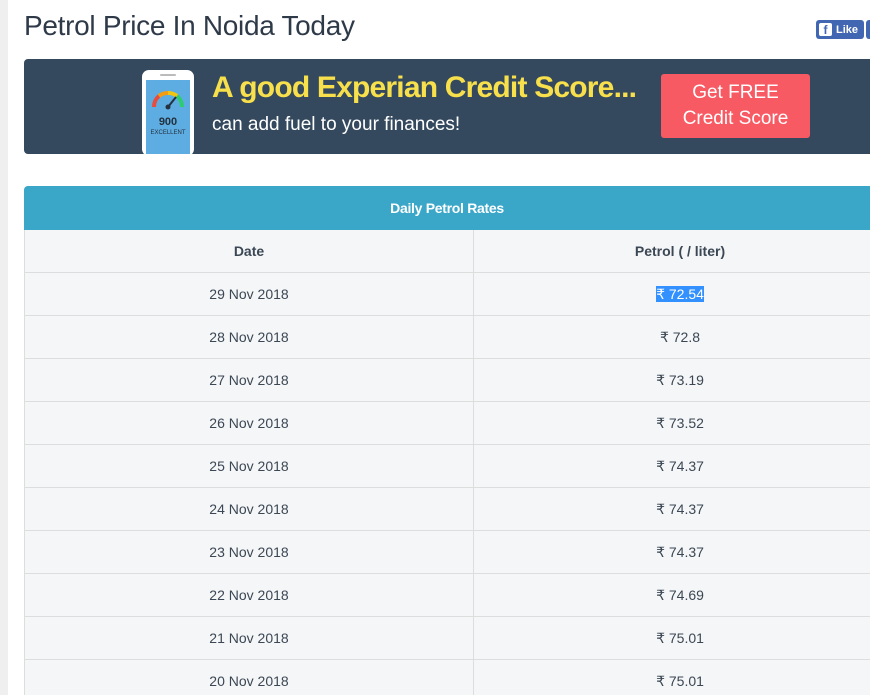  I want to click on table-row: 24 Nov 2018 ₹ 74.37, so click(447, 509).